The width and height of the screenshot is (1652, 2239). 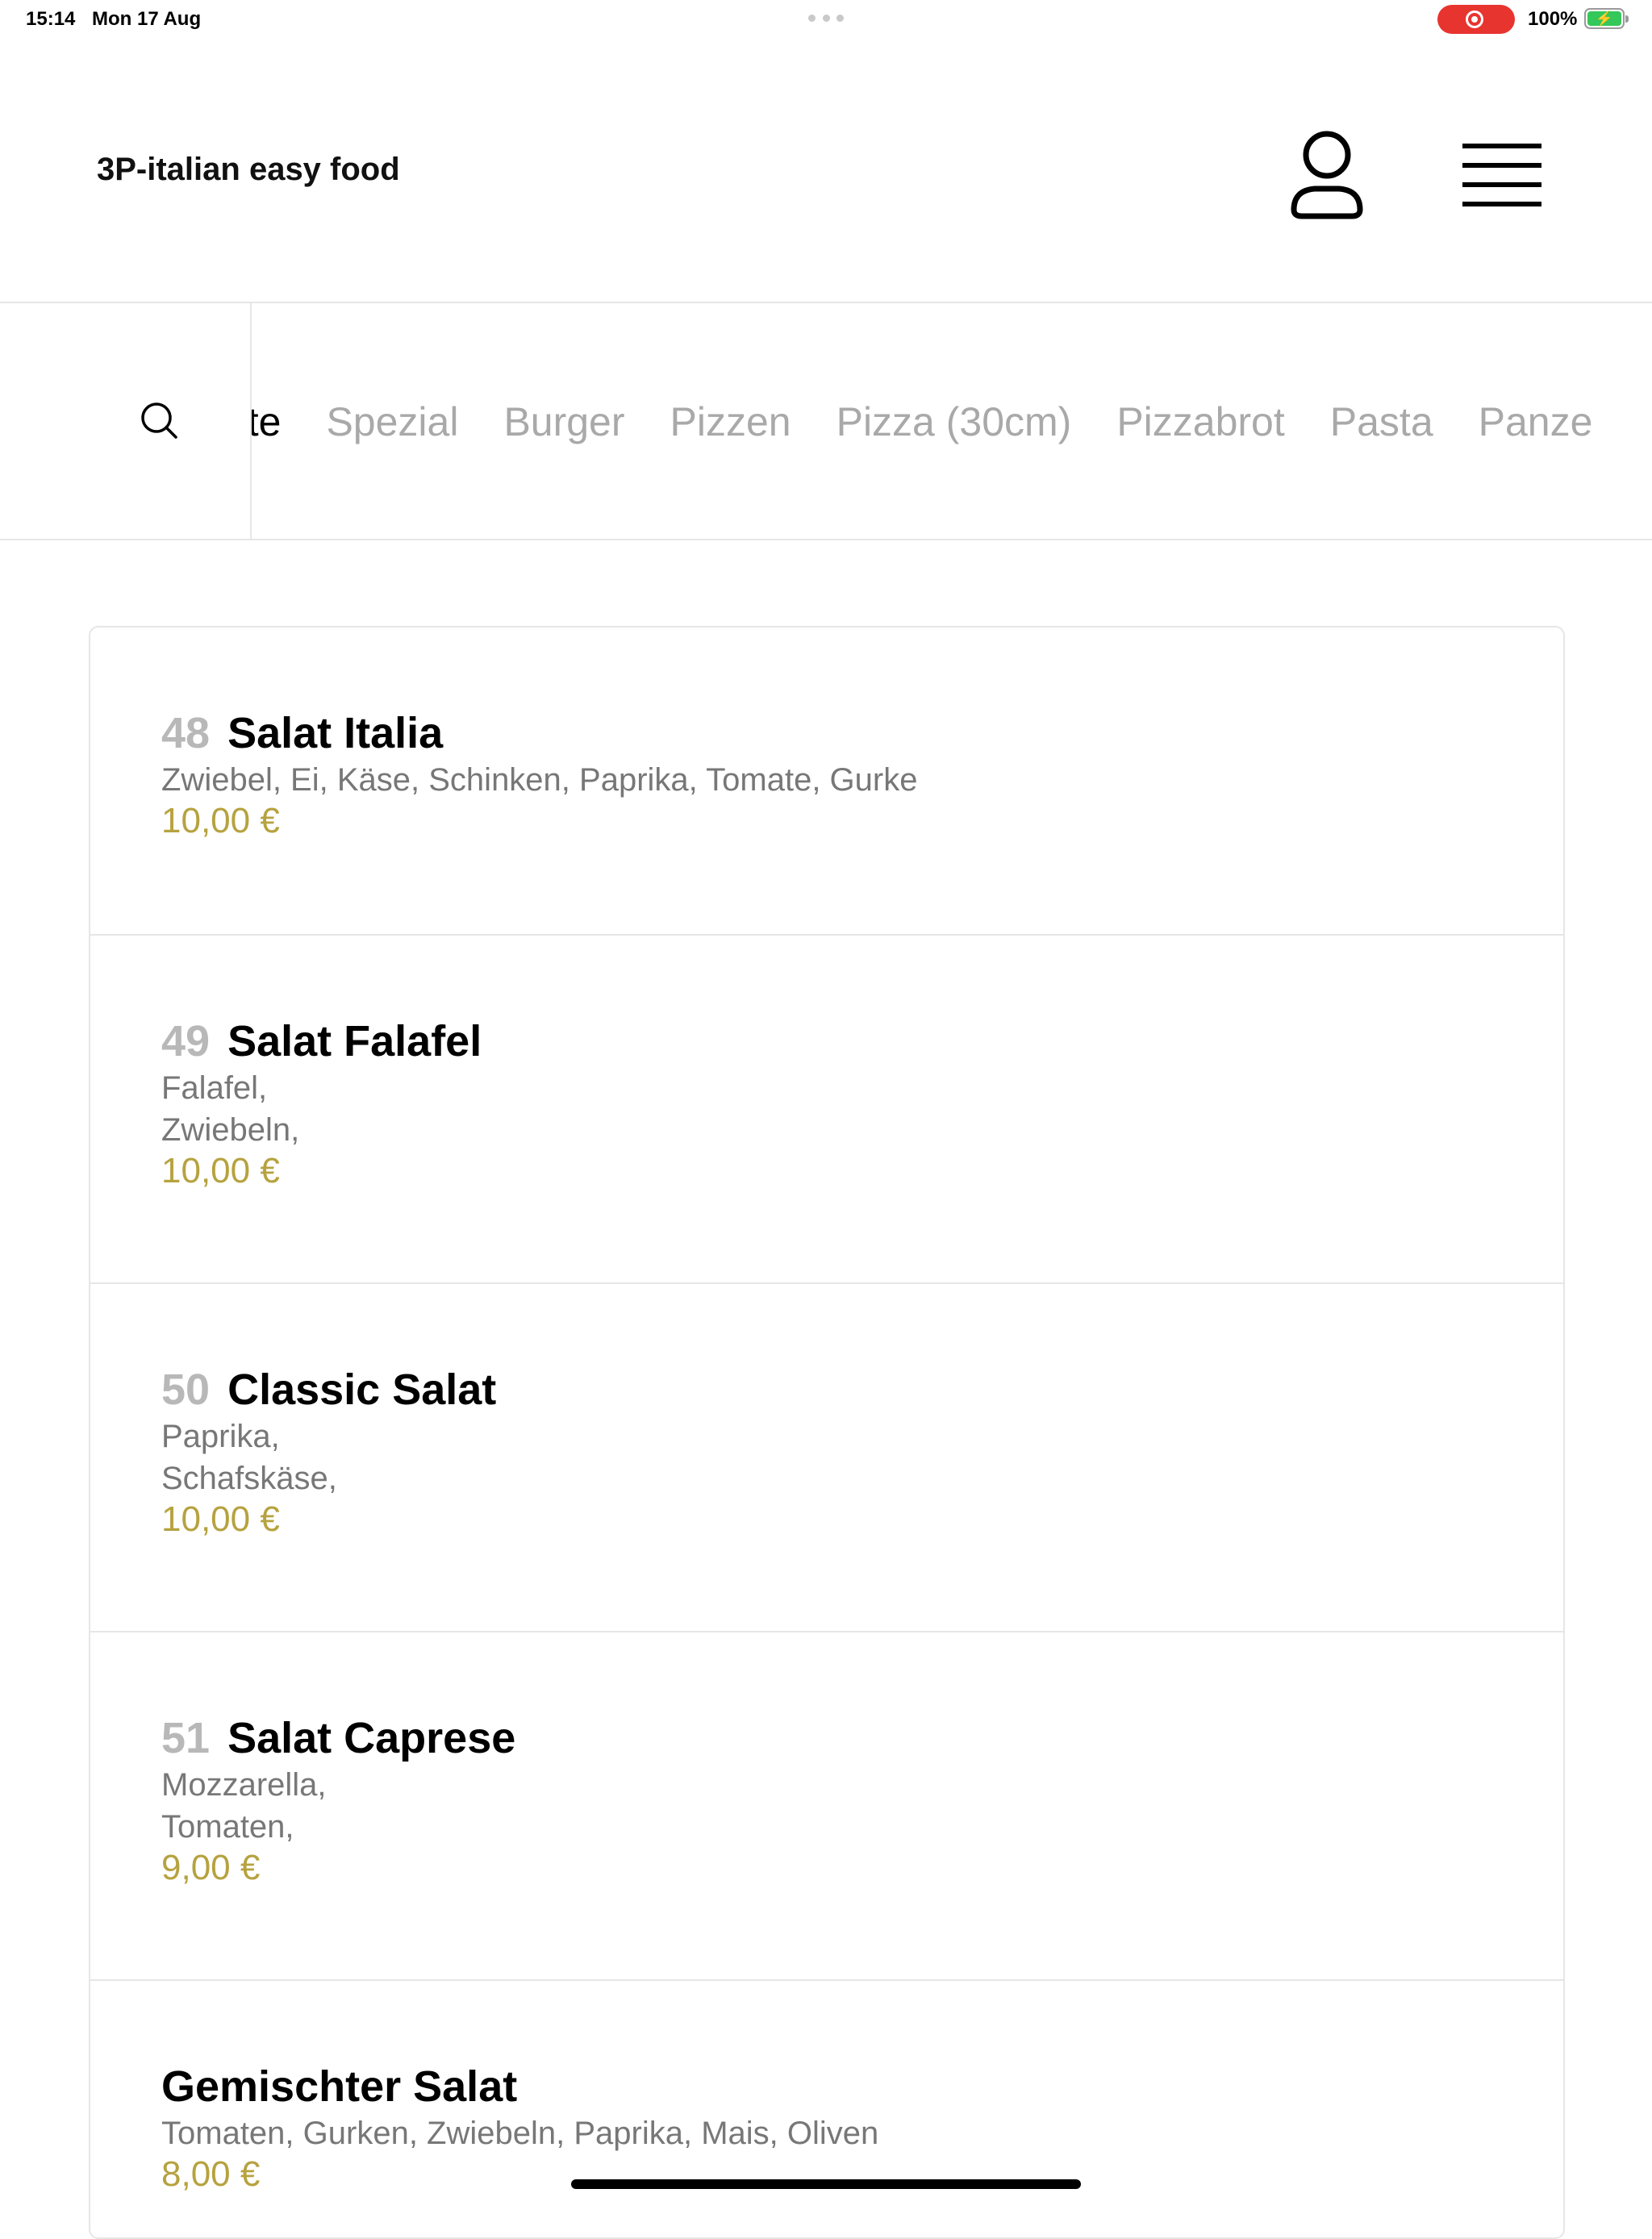 I want to click on status-bar: 15:14 Mon 17 Aug 100% ⚡, so click(x=826, y=19).